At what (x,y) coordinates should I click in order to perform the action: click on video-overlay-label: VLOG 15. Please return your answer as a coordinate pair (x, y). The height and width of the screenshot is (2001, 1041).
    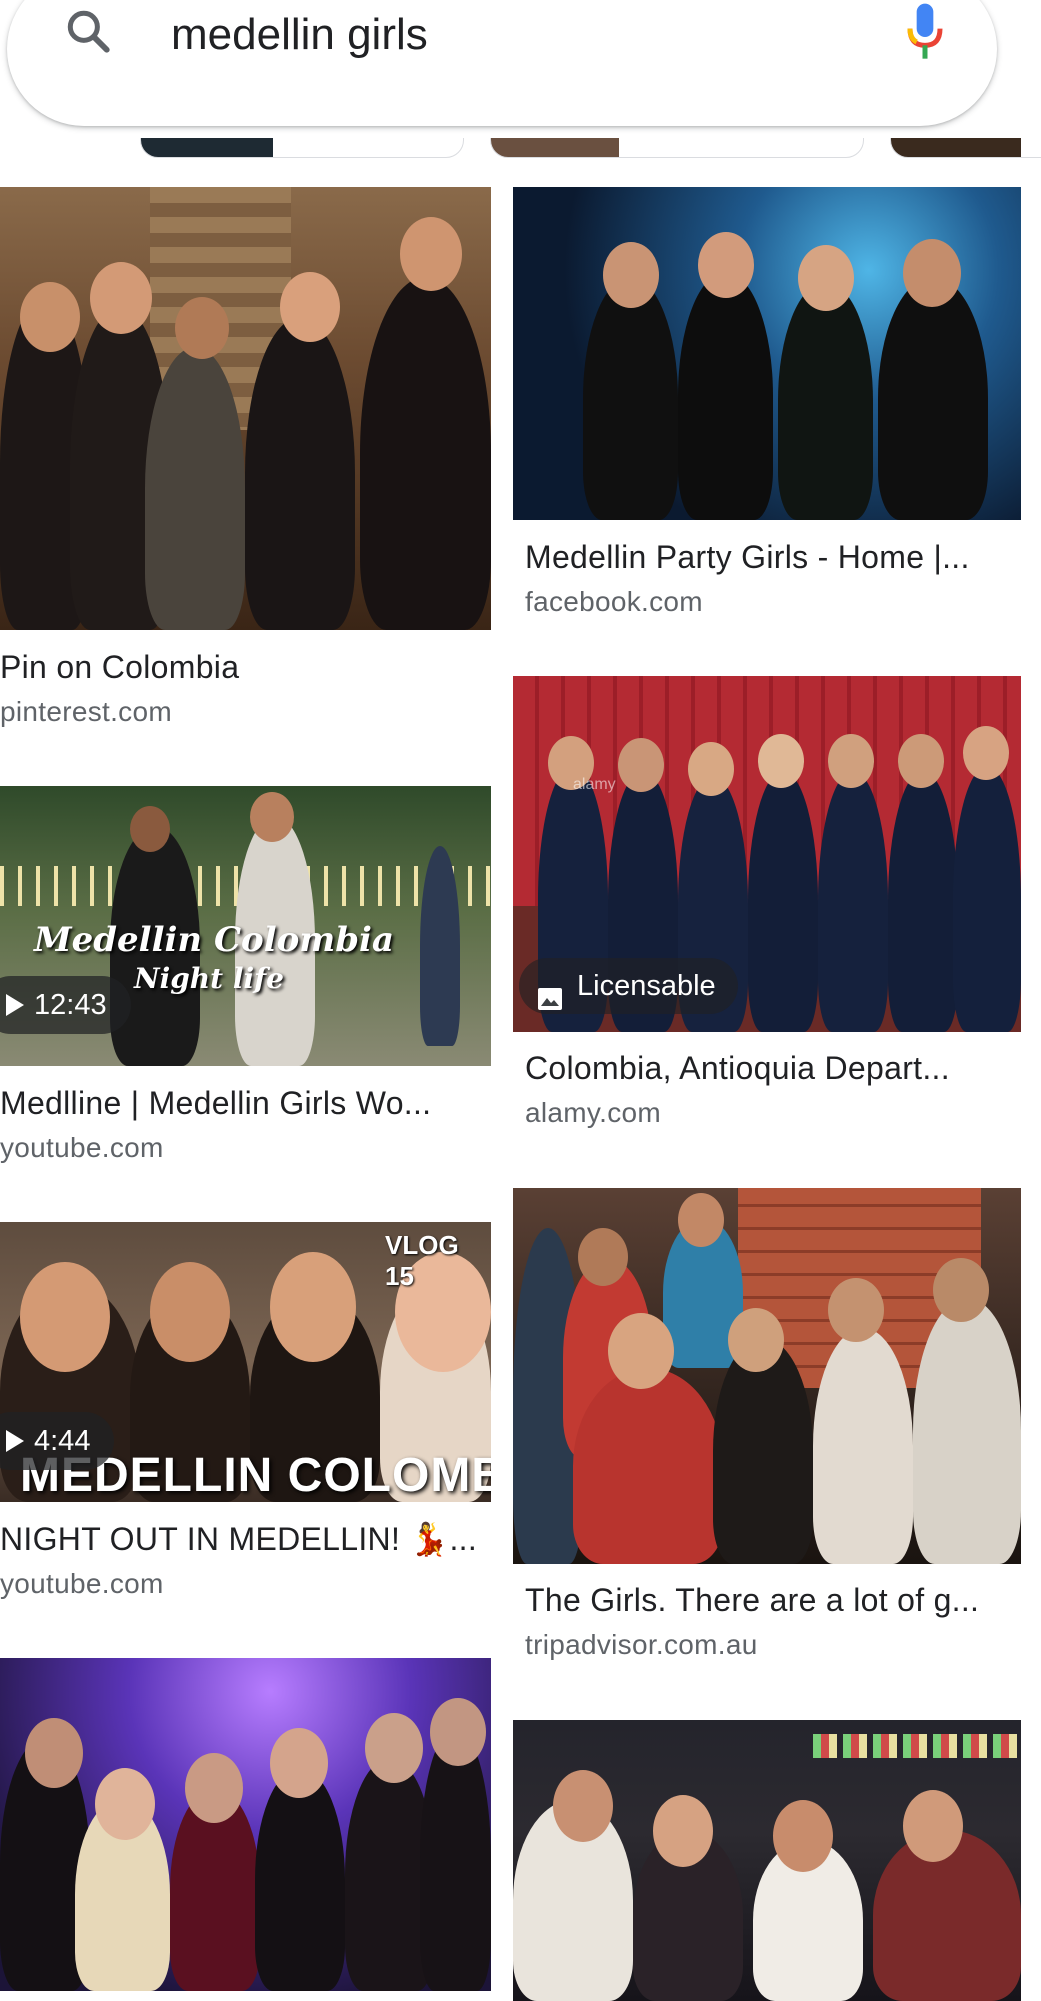
    Looking at the image, I should click on (422, 1260).